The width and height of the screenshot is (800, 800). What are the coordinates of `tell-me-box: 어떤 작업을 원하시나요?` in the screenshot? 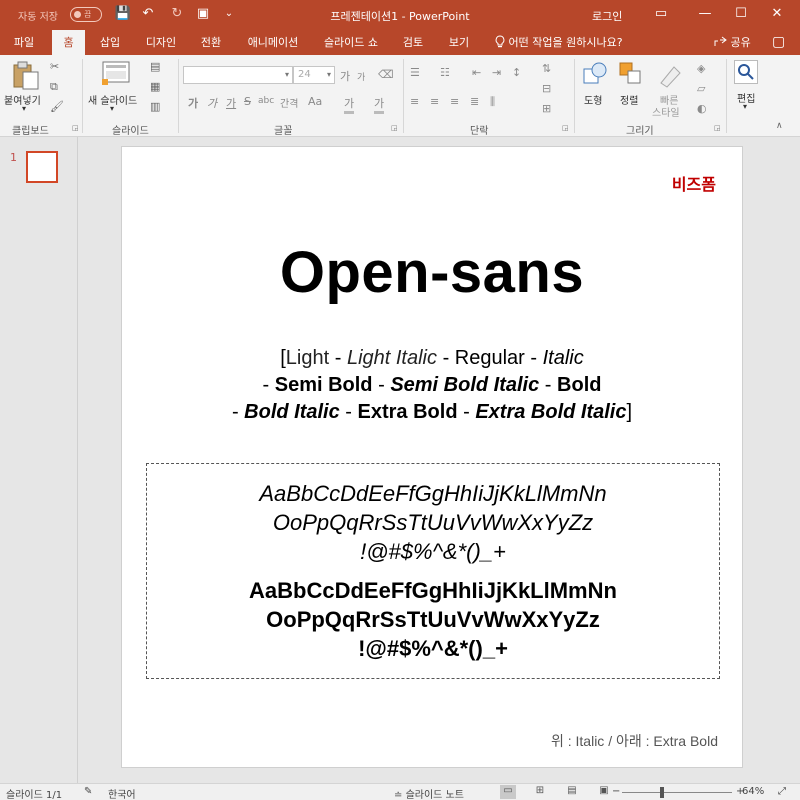 It's located at (559, 42).